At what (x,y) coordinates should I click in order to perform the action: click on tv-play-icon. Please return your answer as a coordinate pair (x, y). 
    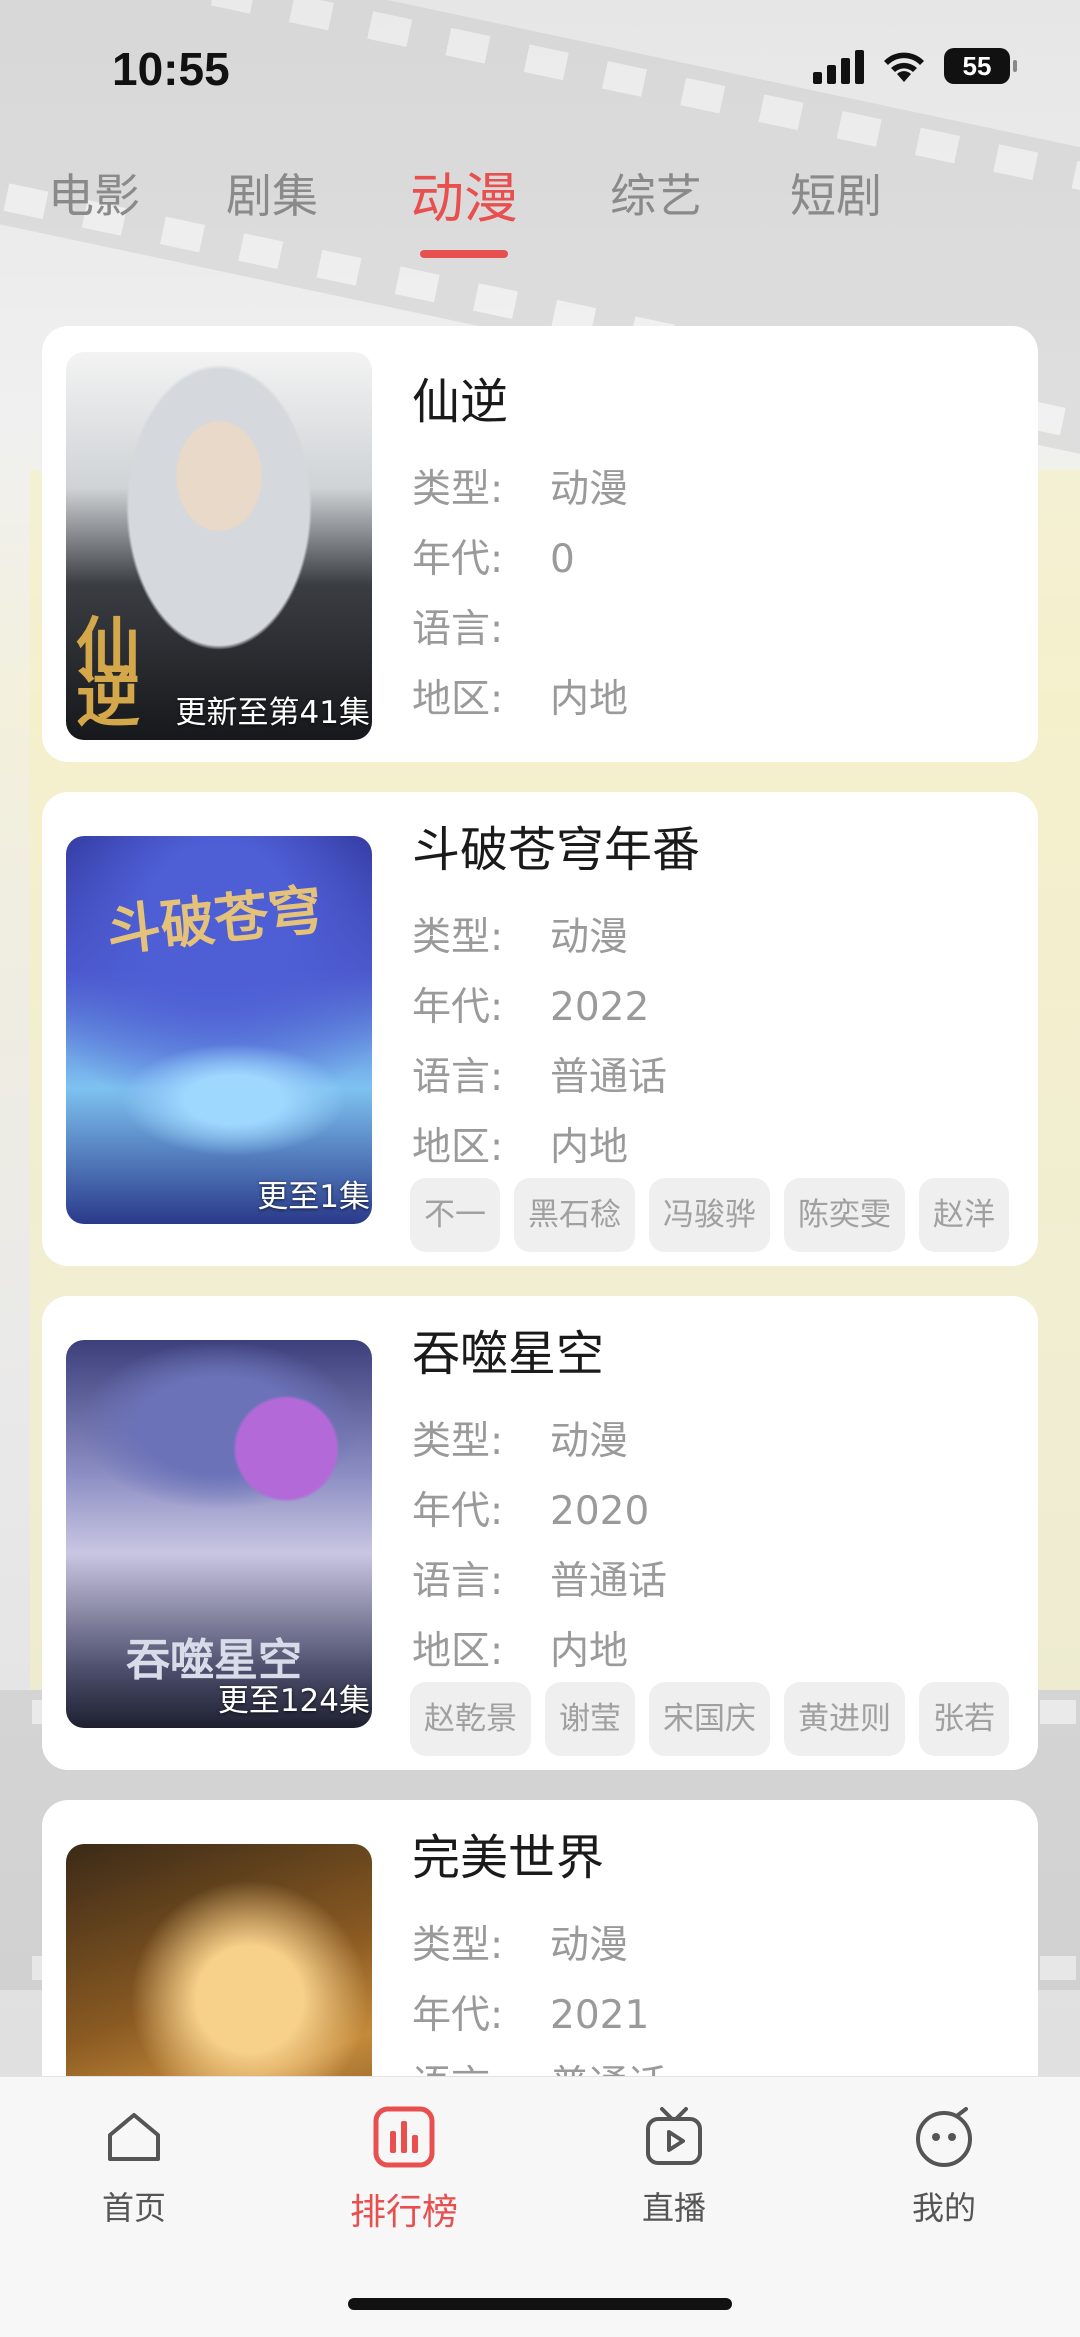
    Looking at the image, I should click on (674, 2136).